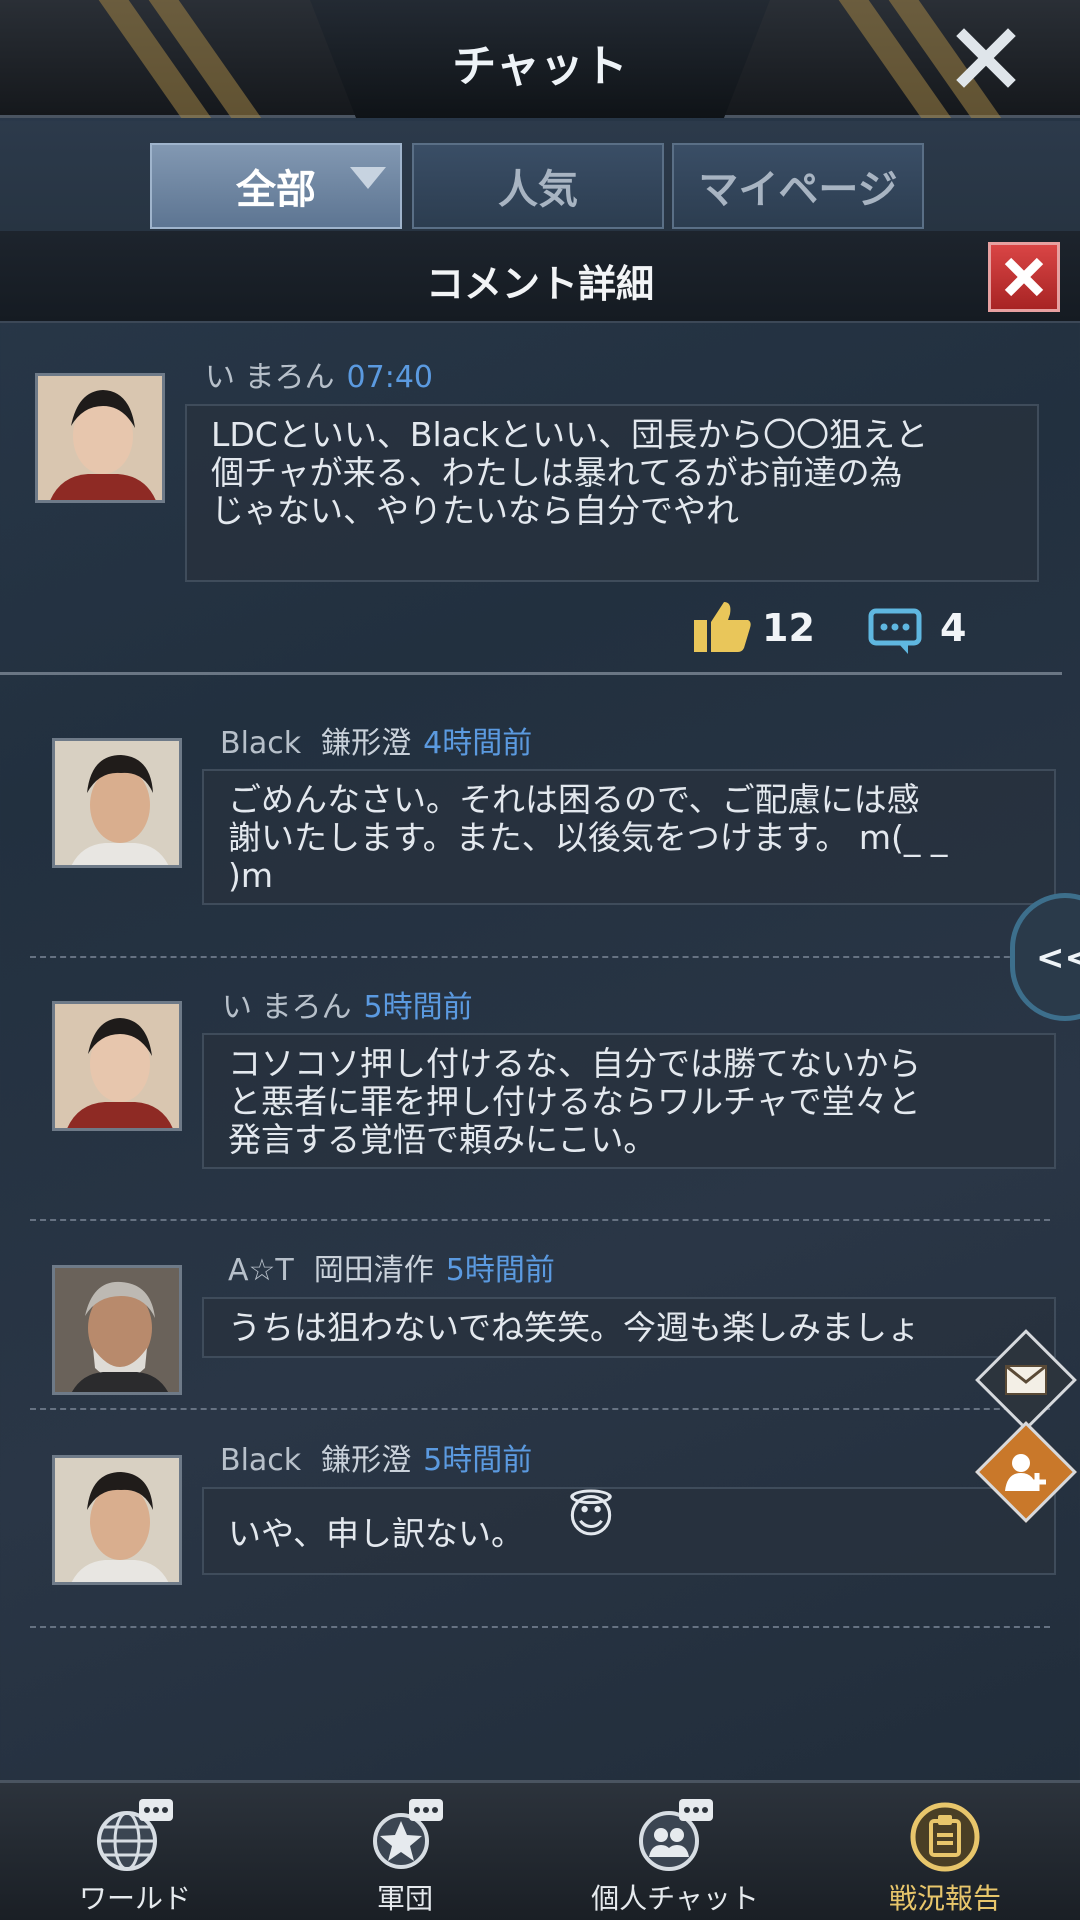 The height and width of the screenshot is (1920, 1080). I want to click on reply-message: うちは狙わないでね笑笑。今週も楽しみましょ, so click(629, 1327).